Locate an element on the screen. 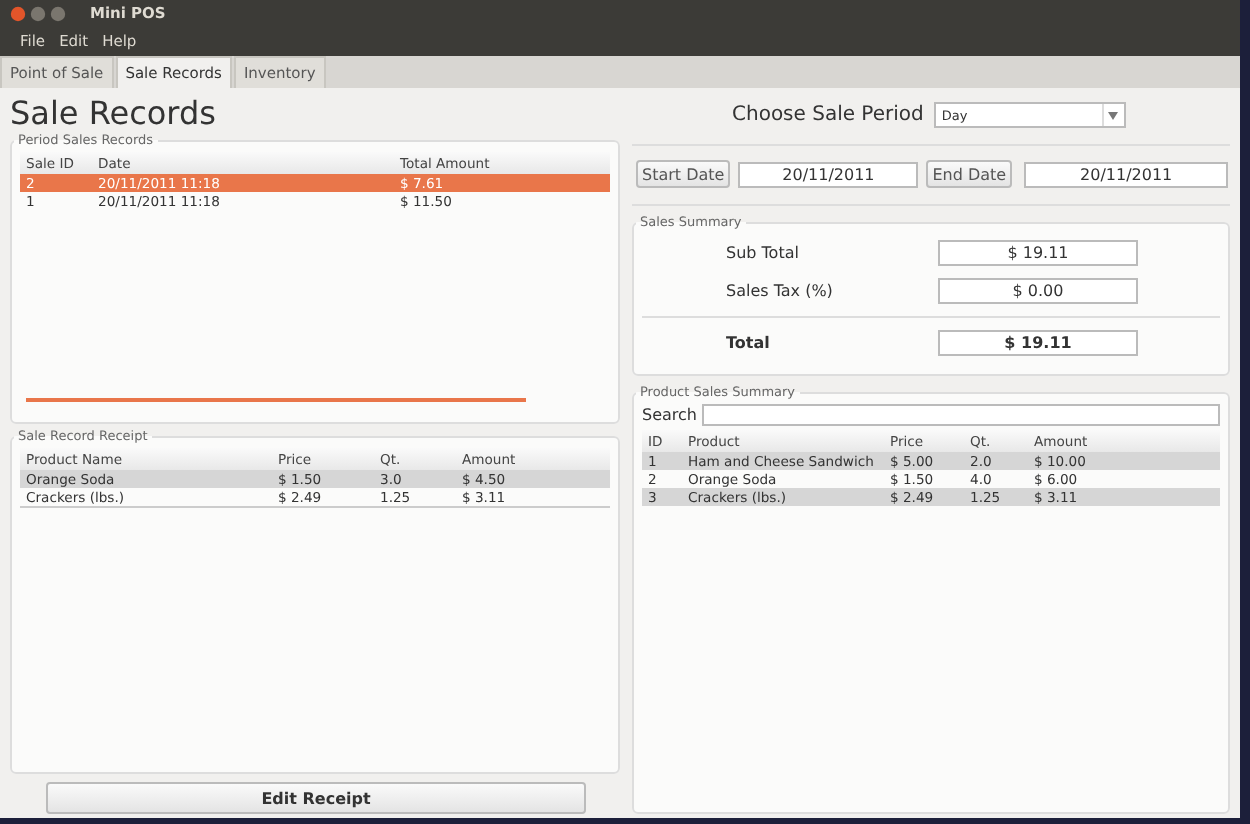 This screenshot has height=824, width=1250. page-heading: Sale Records is located at coordinates (114, 113).